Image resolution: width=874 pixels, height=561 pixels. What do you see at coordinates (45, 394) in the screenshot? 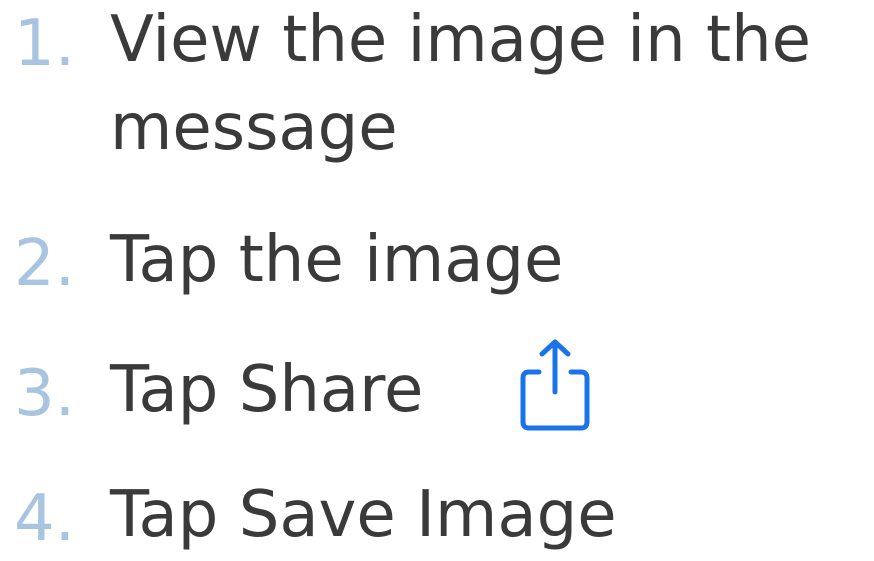
I see `step-number: 3.` at bounding box center [45, 394].